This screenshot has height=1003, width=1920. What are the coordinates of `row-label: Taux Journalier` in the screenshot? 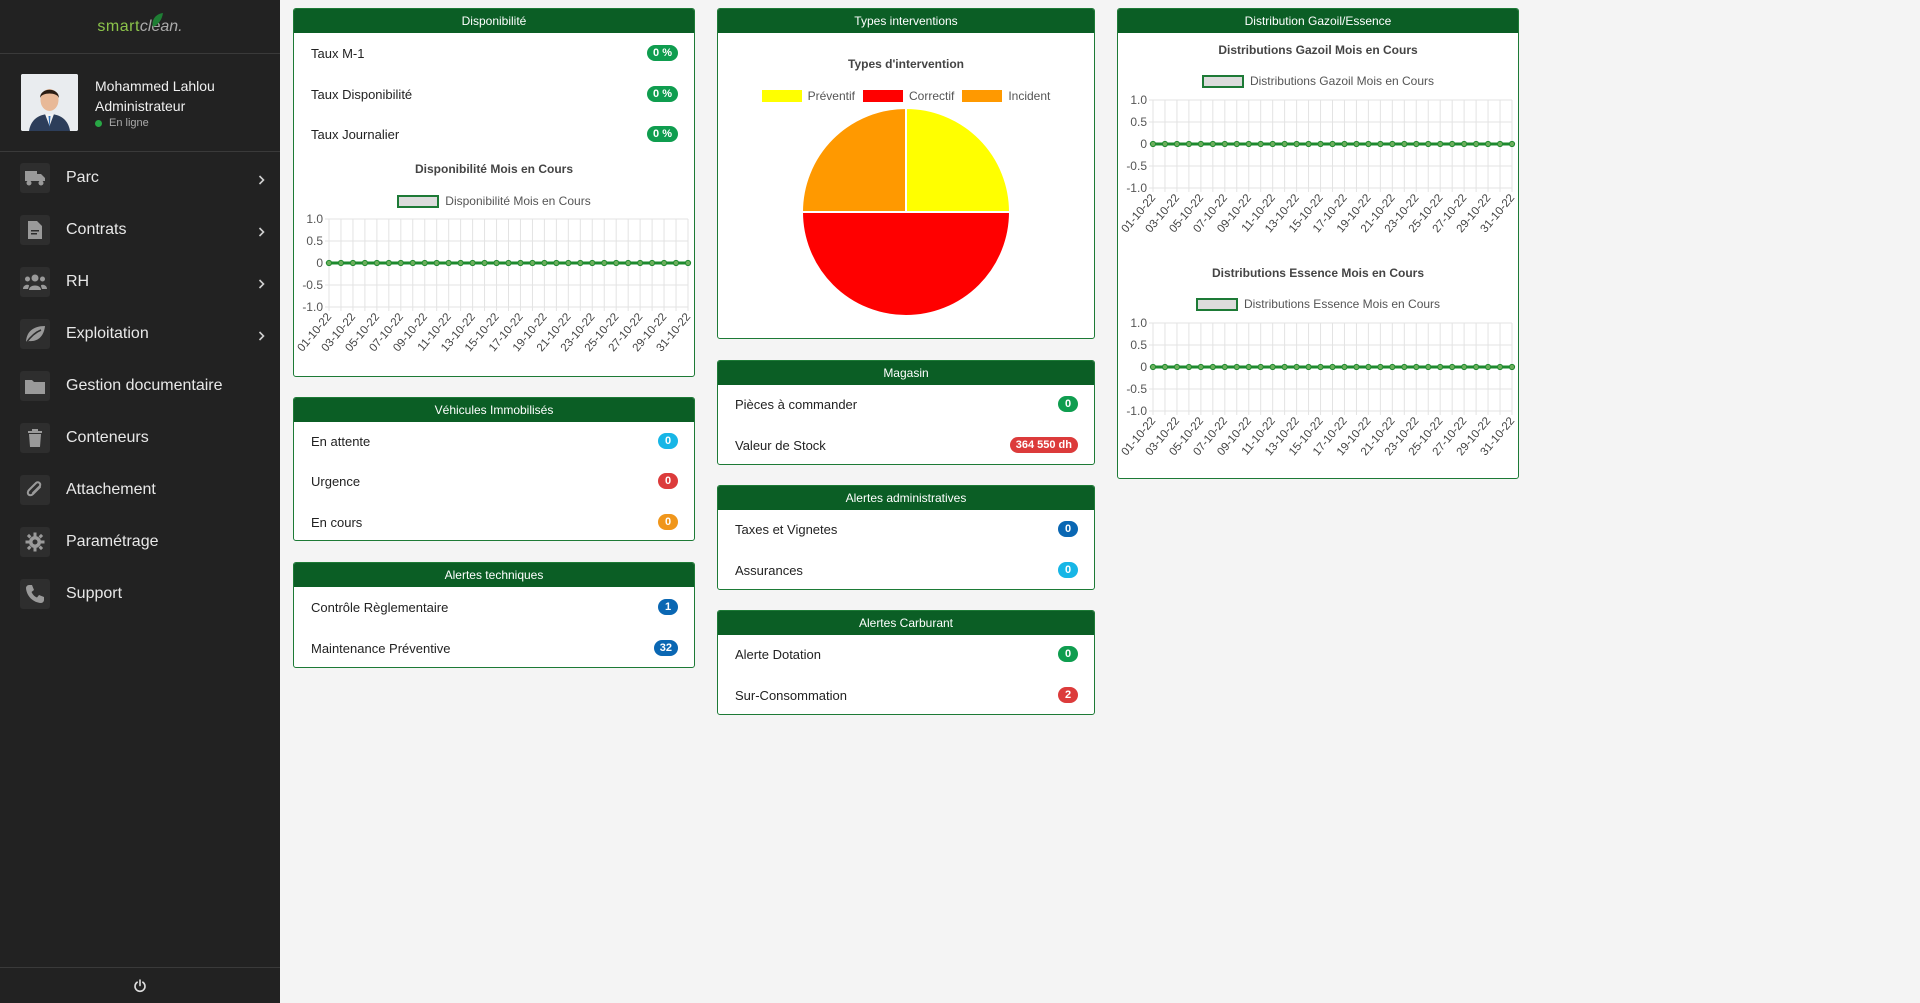 It's located at (355, 134).